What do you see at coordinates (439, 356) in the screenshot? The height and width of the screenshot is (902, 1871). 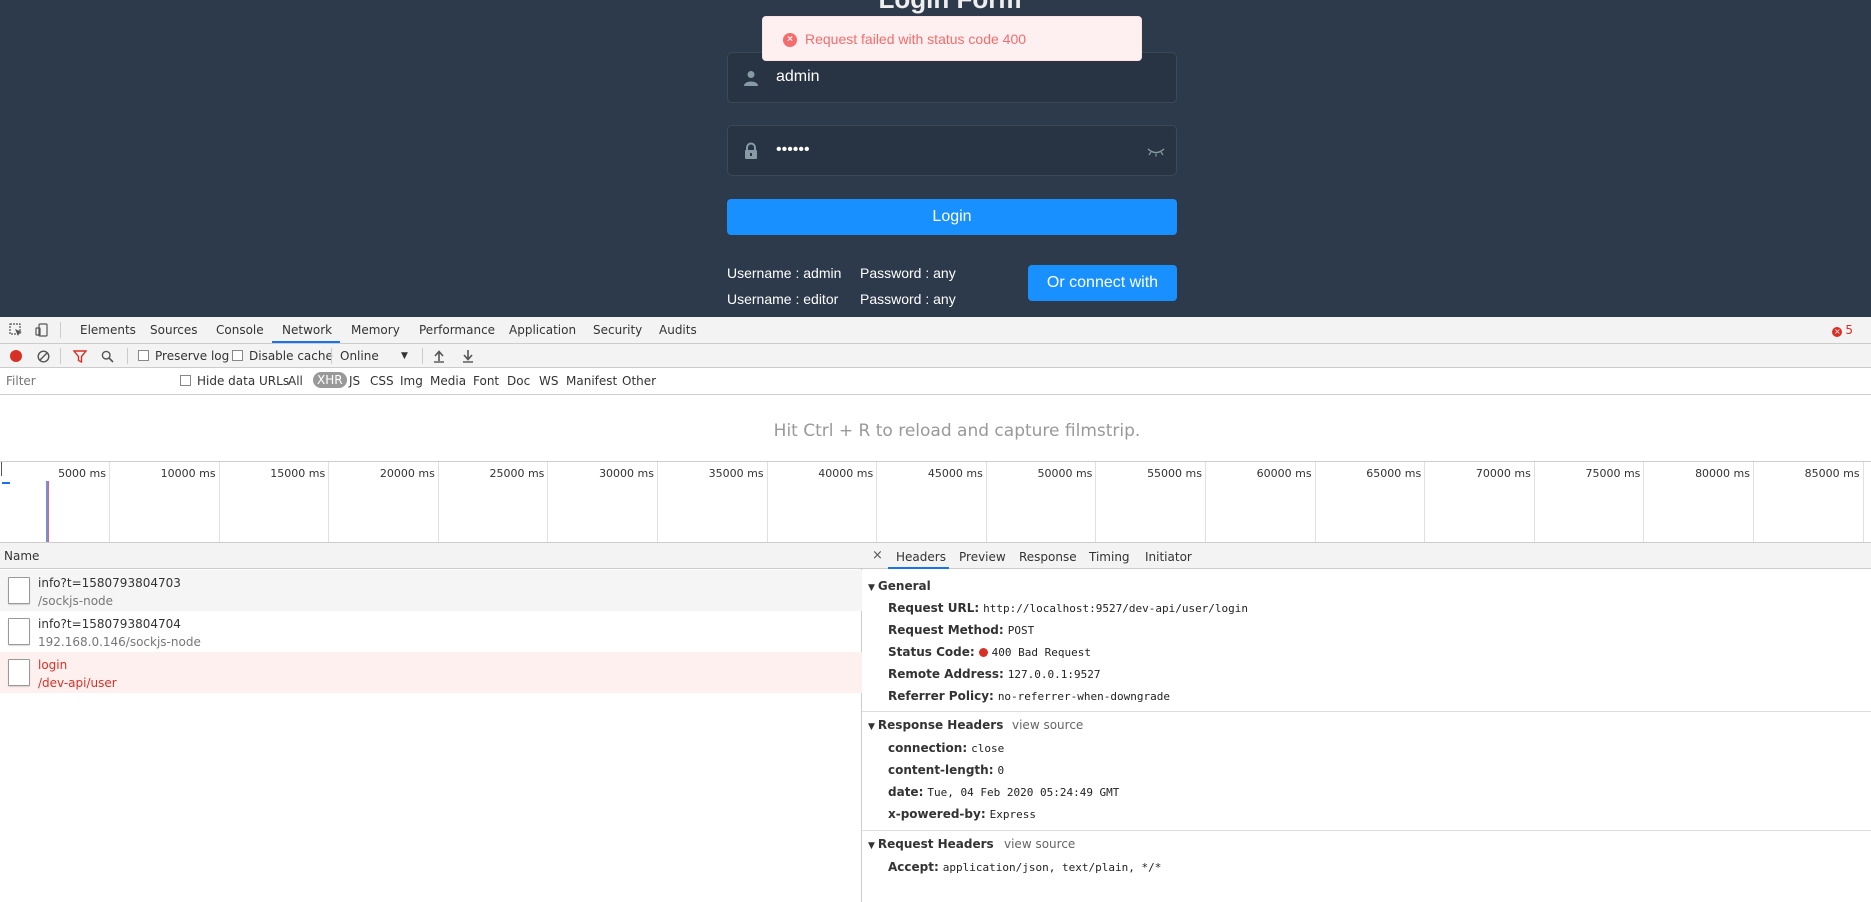 I see `import-har-icon` at bounding box center [439, 356].